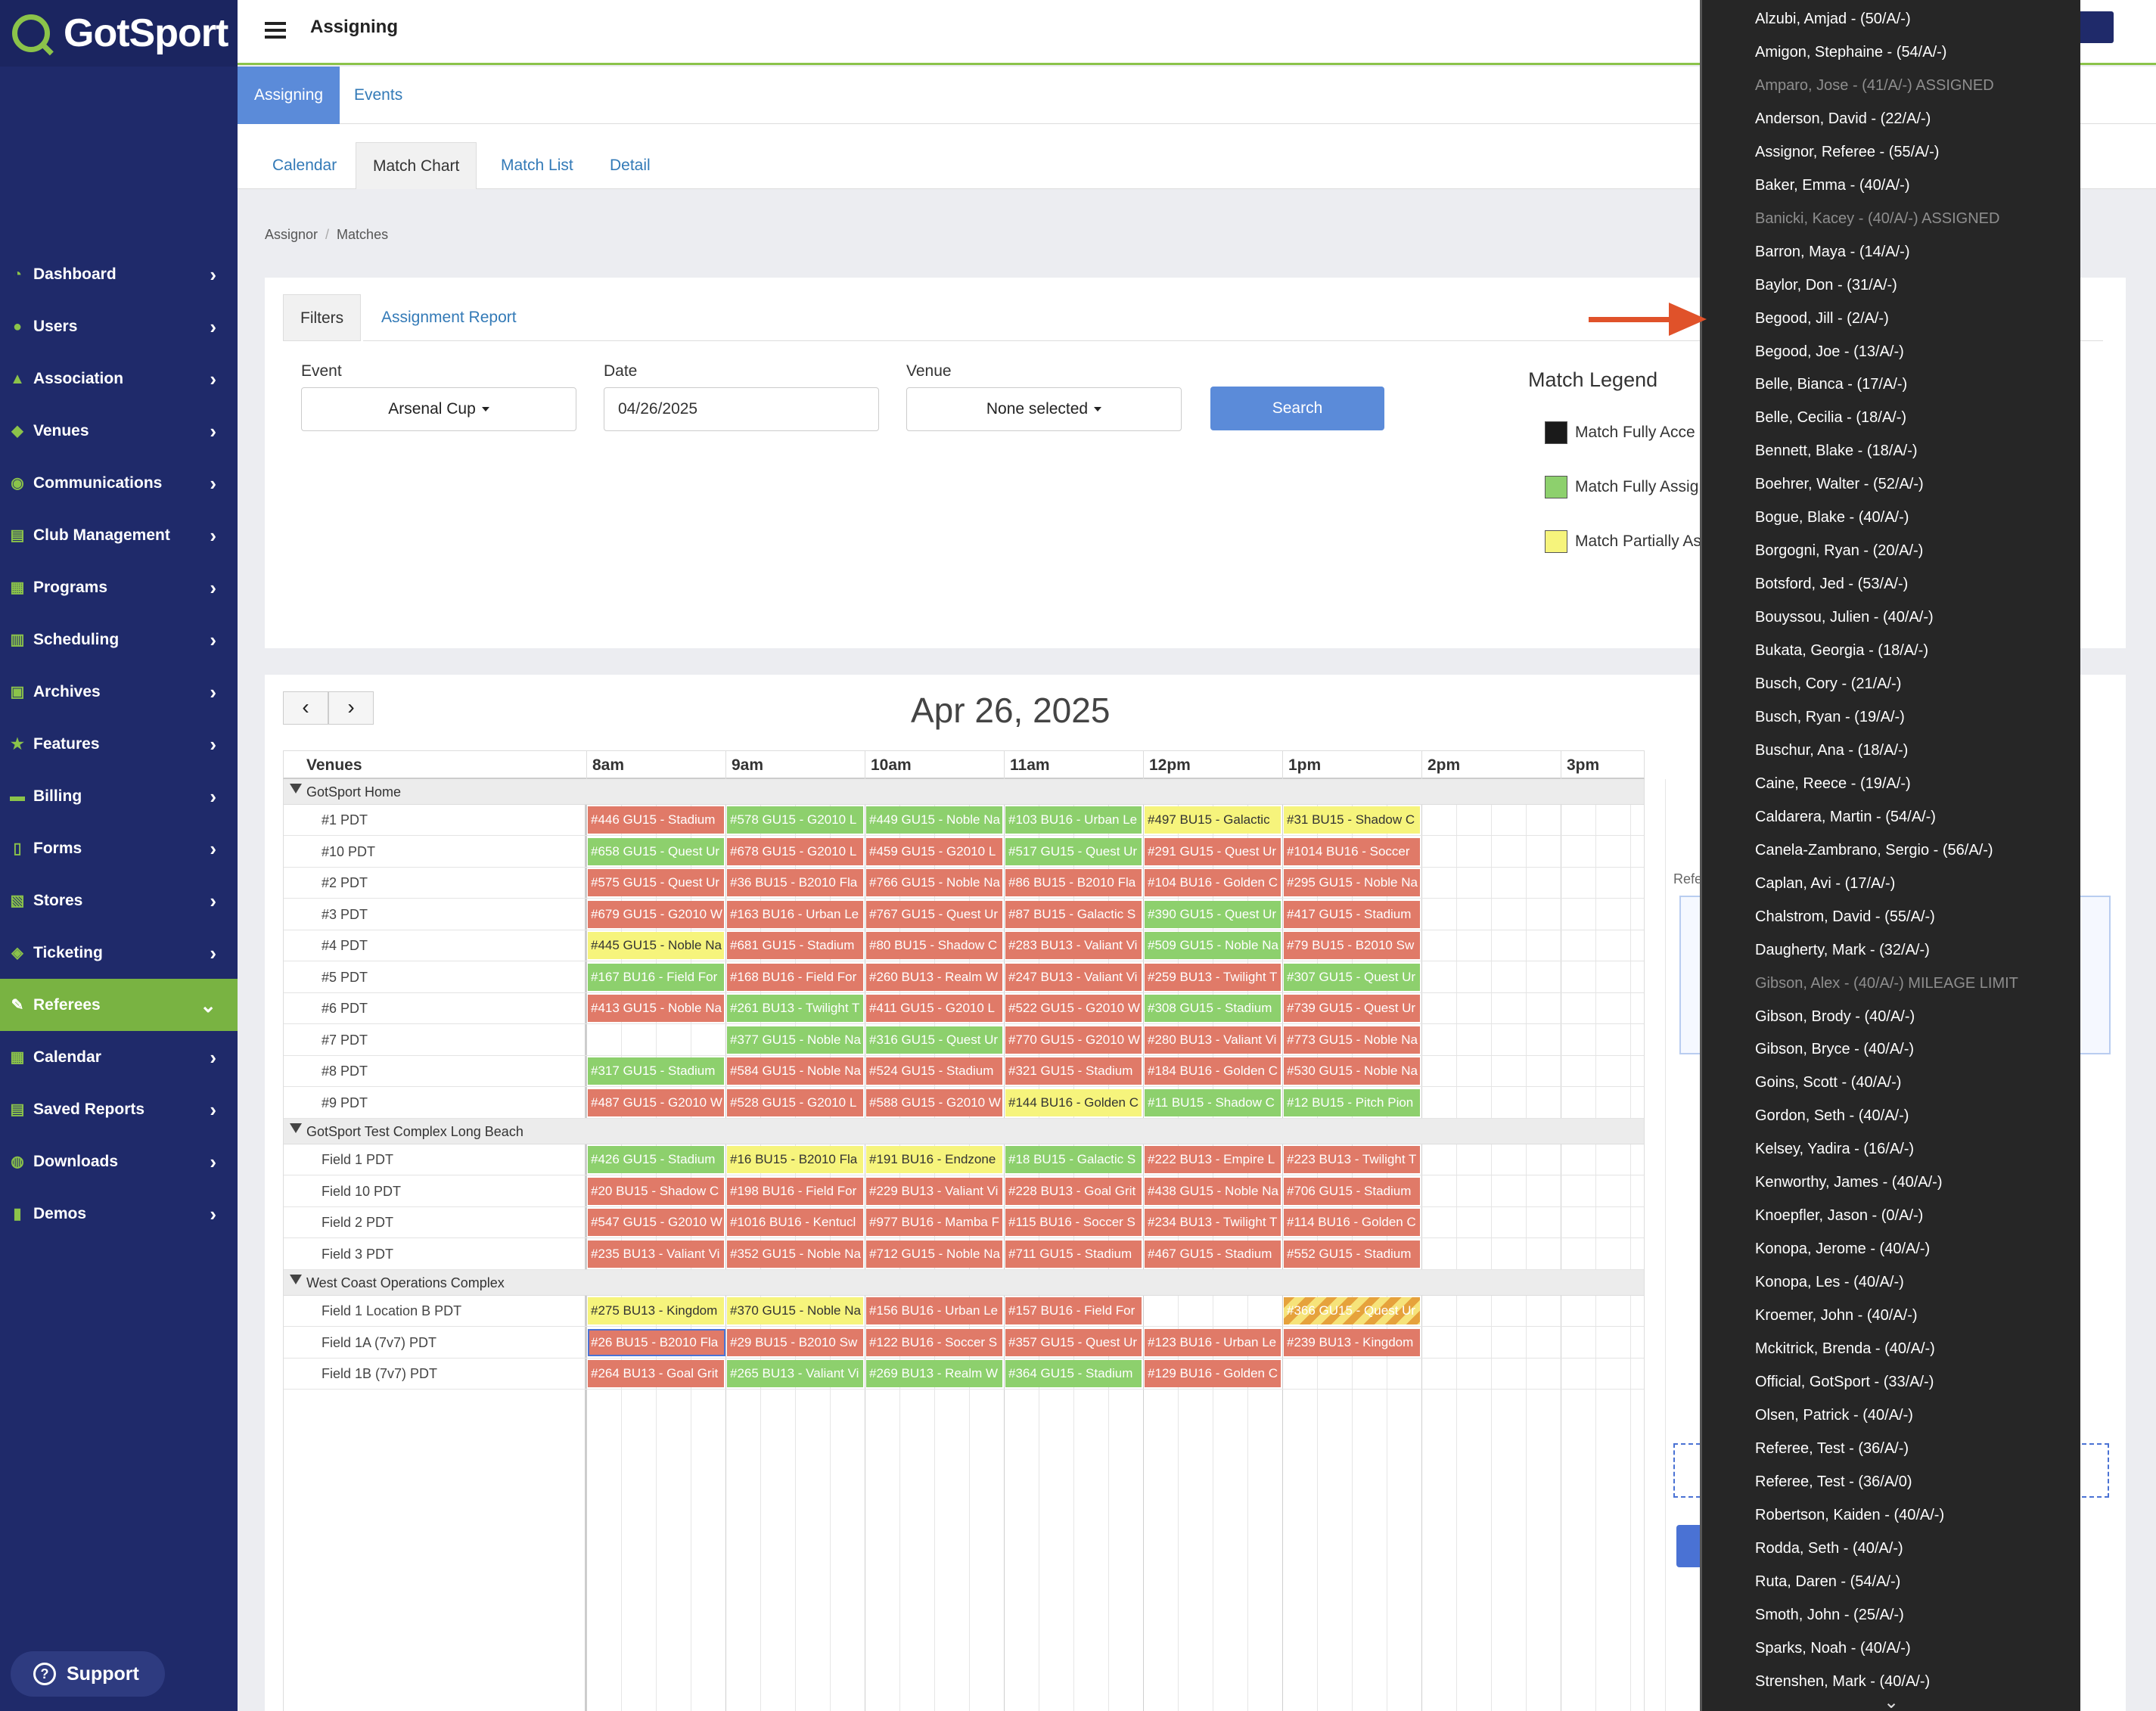  Describe the element at coordinates (1352, 1222) in the screenshot. I see `match-cell: #114 BU16 - Golden C` at that location.